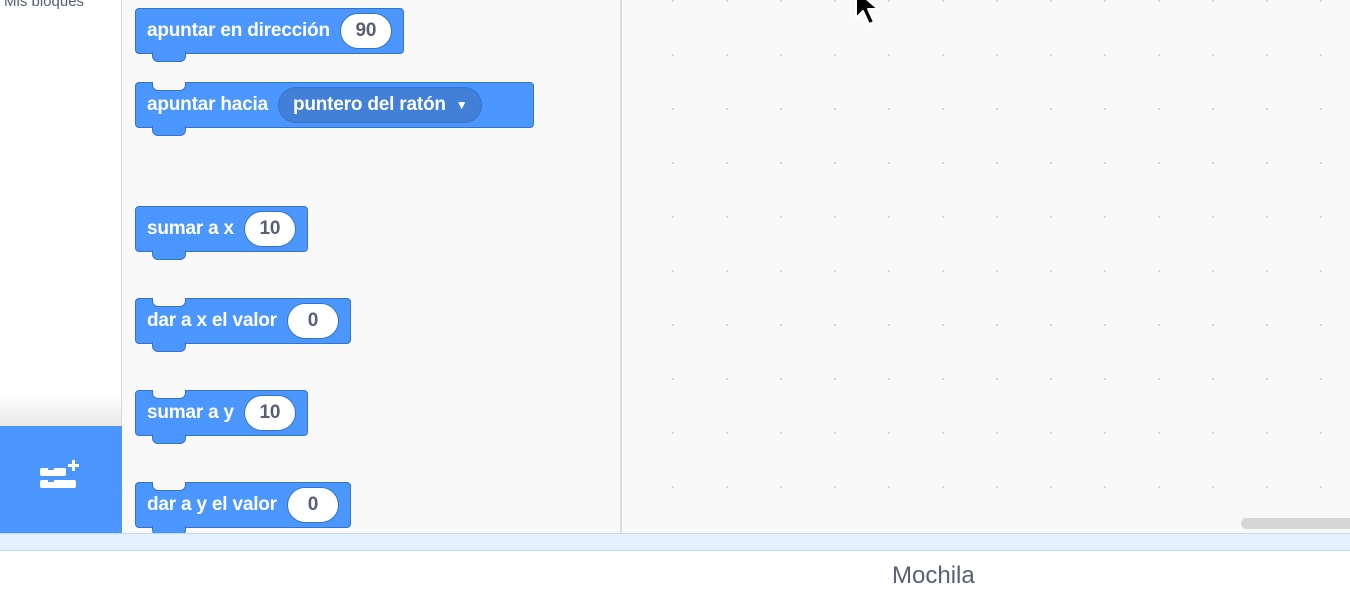  I want to click on change-y-input: 10, so click(269, 413).